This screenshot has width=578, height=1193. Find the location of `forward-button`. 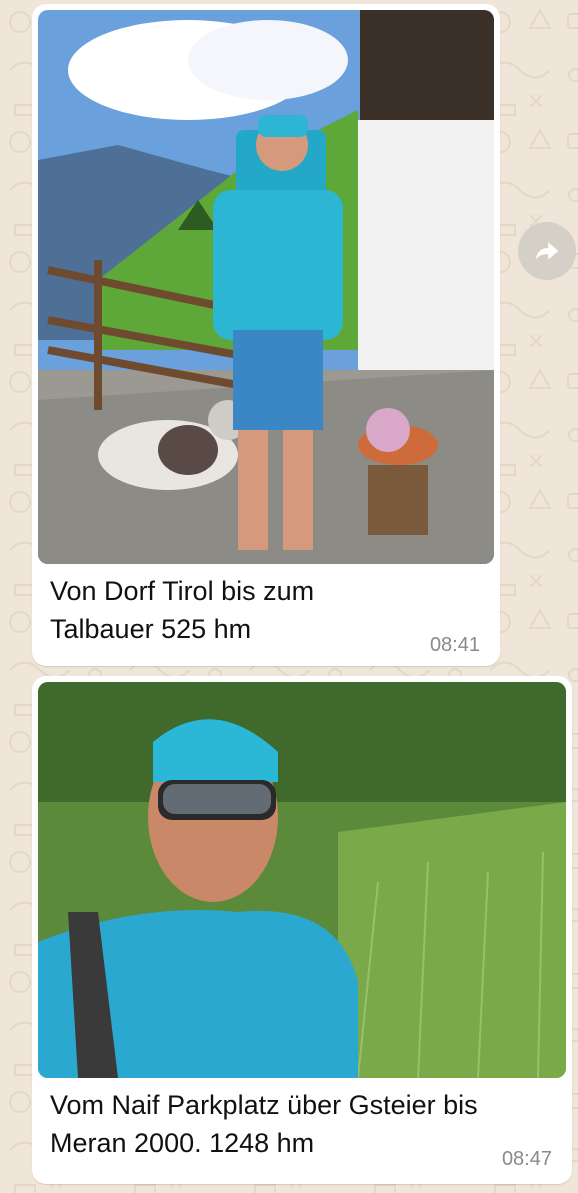

forward-button is located at coordinates (547, 251).